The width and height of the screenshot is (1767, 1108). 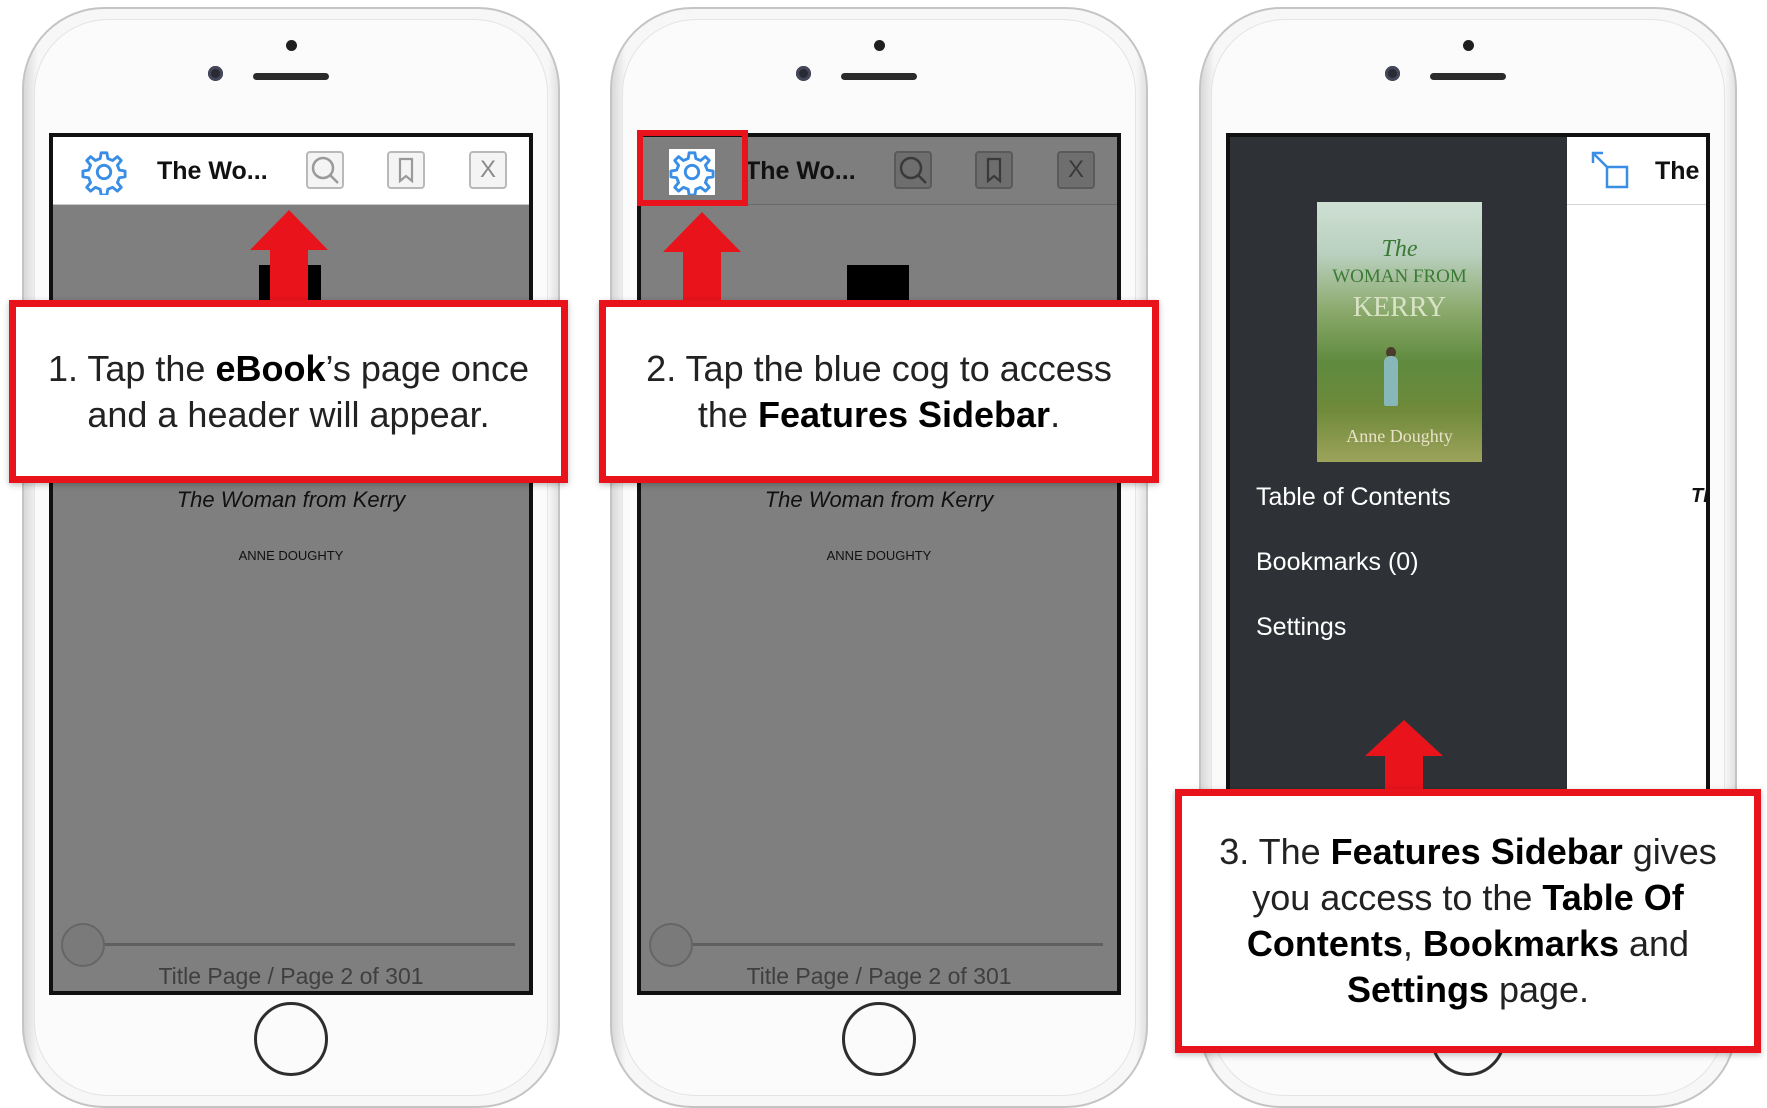 What do you see at coordinates (692, 168) in the screenshot?
I see `cog-highlight-box` at bounding box center [692, 168].